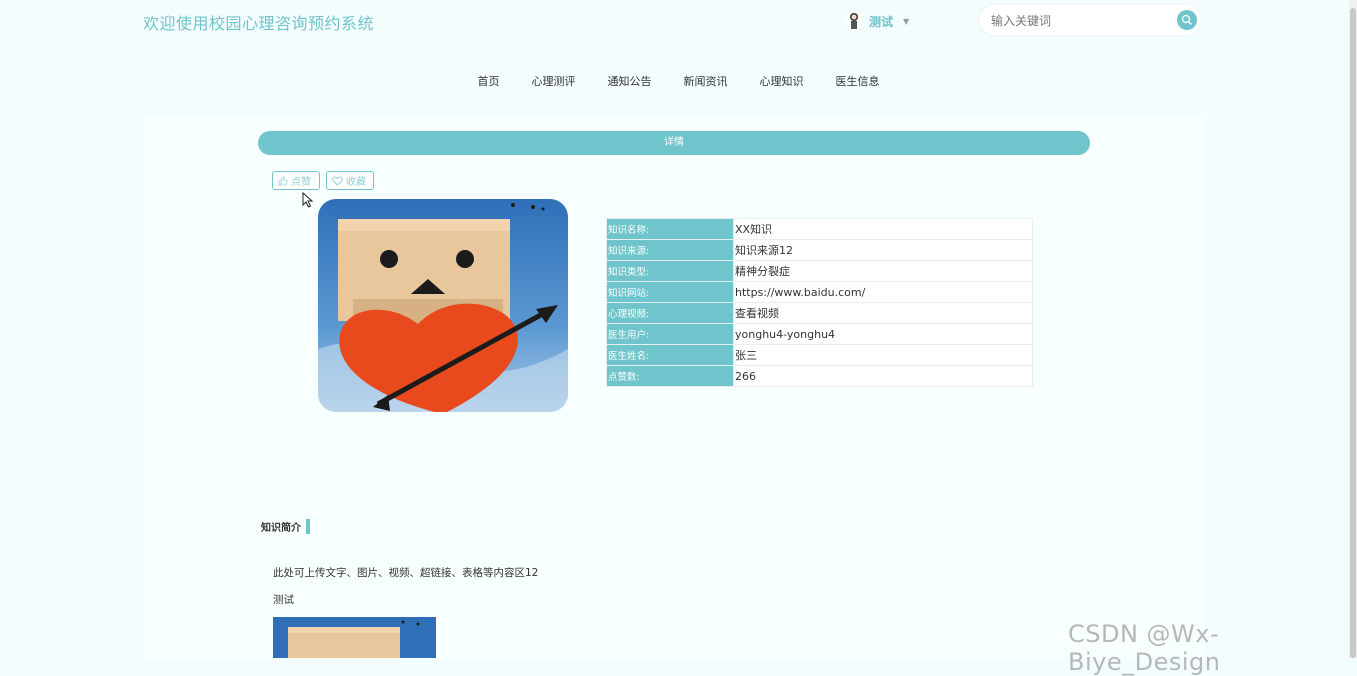  Describe the element at coordinates (259, 23) in the screenshot. I see `site-title: 欢迎使用校园心理咨询预约系统` at that location.